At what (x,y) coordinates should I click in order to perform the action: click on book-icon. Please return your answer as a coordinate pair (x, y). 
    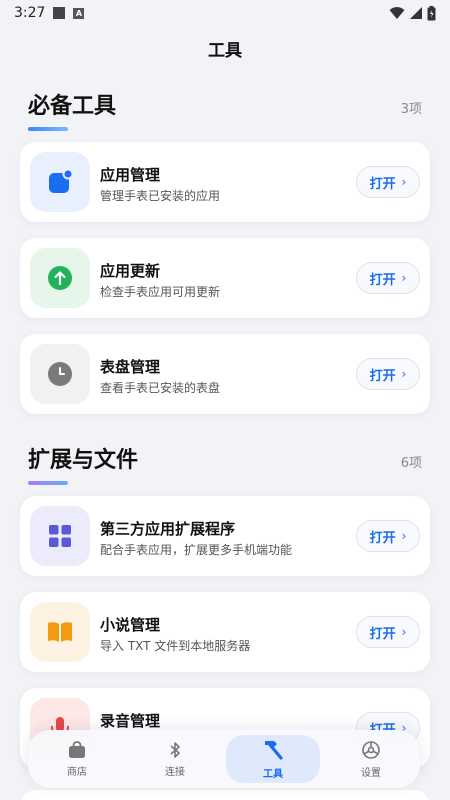
    Looking at the image, I should click on (60, 632).